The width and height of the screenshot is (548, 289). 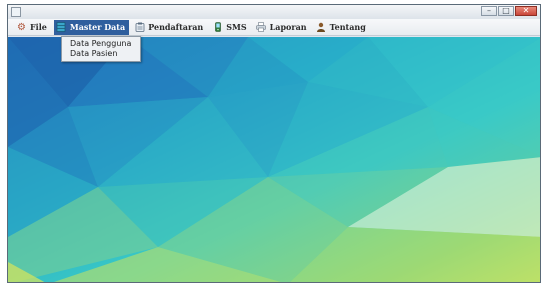 What do you see at coordinates (139, 27) in the screenshot?
I see `clipboard-icon` at bounding box center [139, 27].